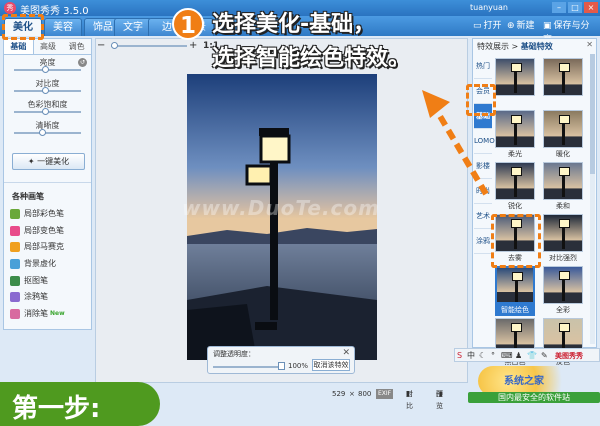 The height and width of the screenshot is (426, 600). I want to click on effect-smart-color: 智能绘色, so click(515, 291).